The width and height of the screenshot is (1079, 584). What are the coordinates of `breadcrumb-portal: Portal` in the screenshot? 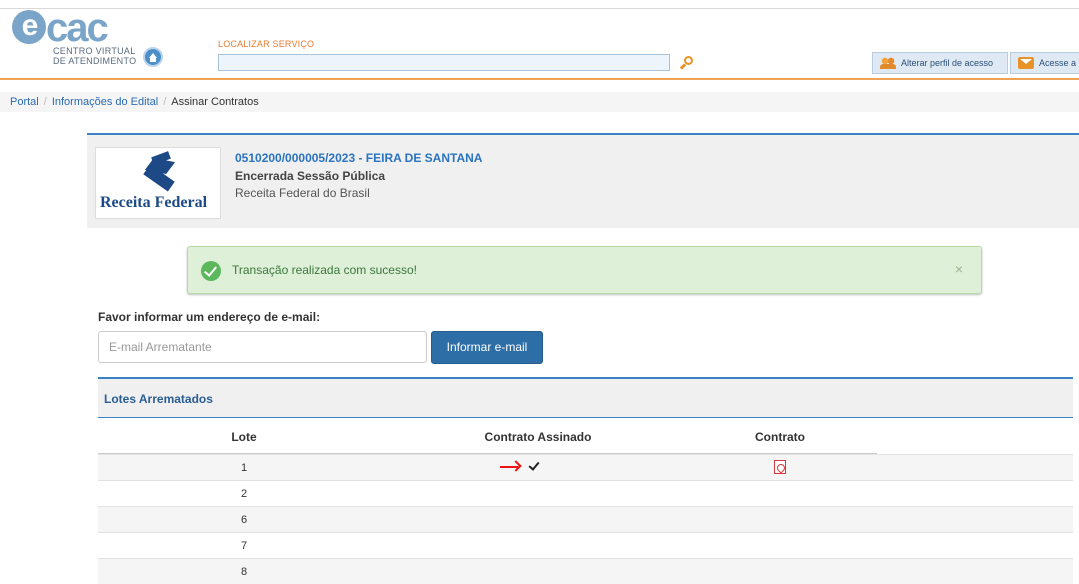 It's located at (24, 102).